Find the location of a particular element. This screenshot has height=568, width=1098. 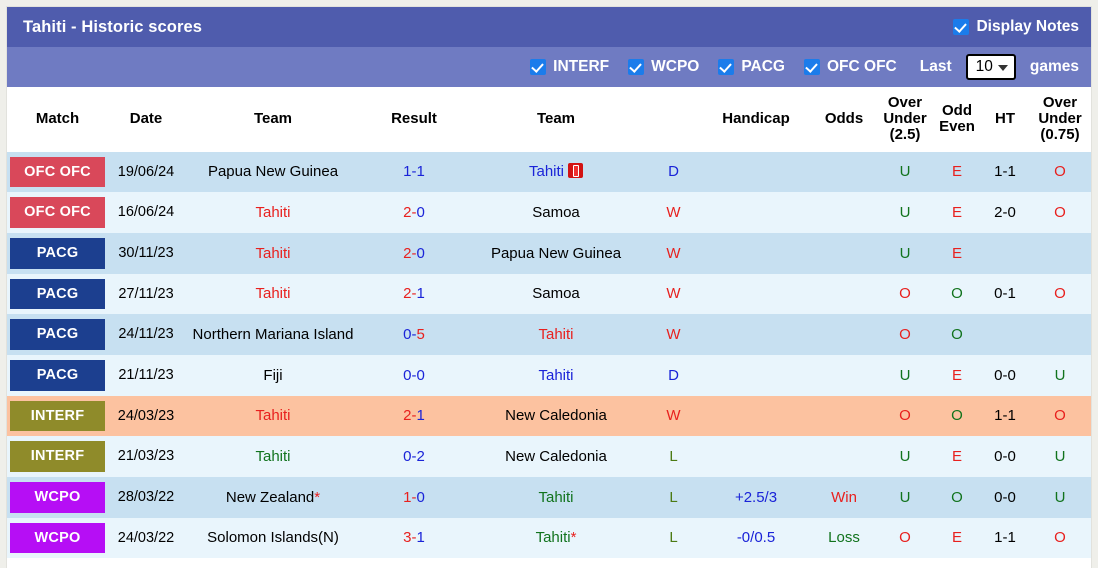

filter-wcpo-checkbox is located at coordinates (636, 67).